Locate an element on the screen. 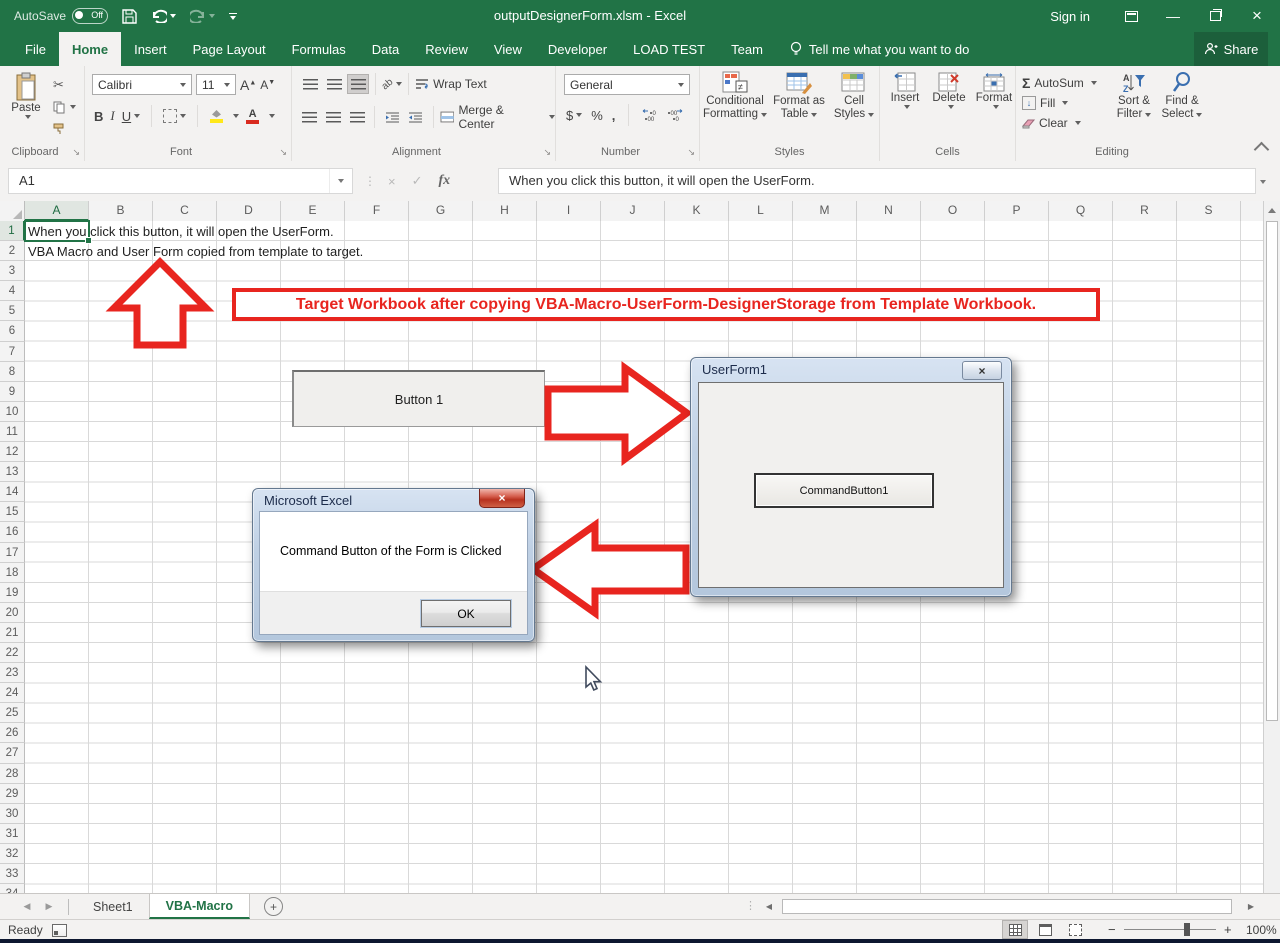 The width and height of the screenshot is (1280, 943). row-header-23: 23 is located at coordinates (12, 673).